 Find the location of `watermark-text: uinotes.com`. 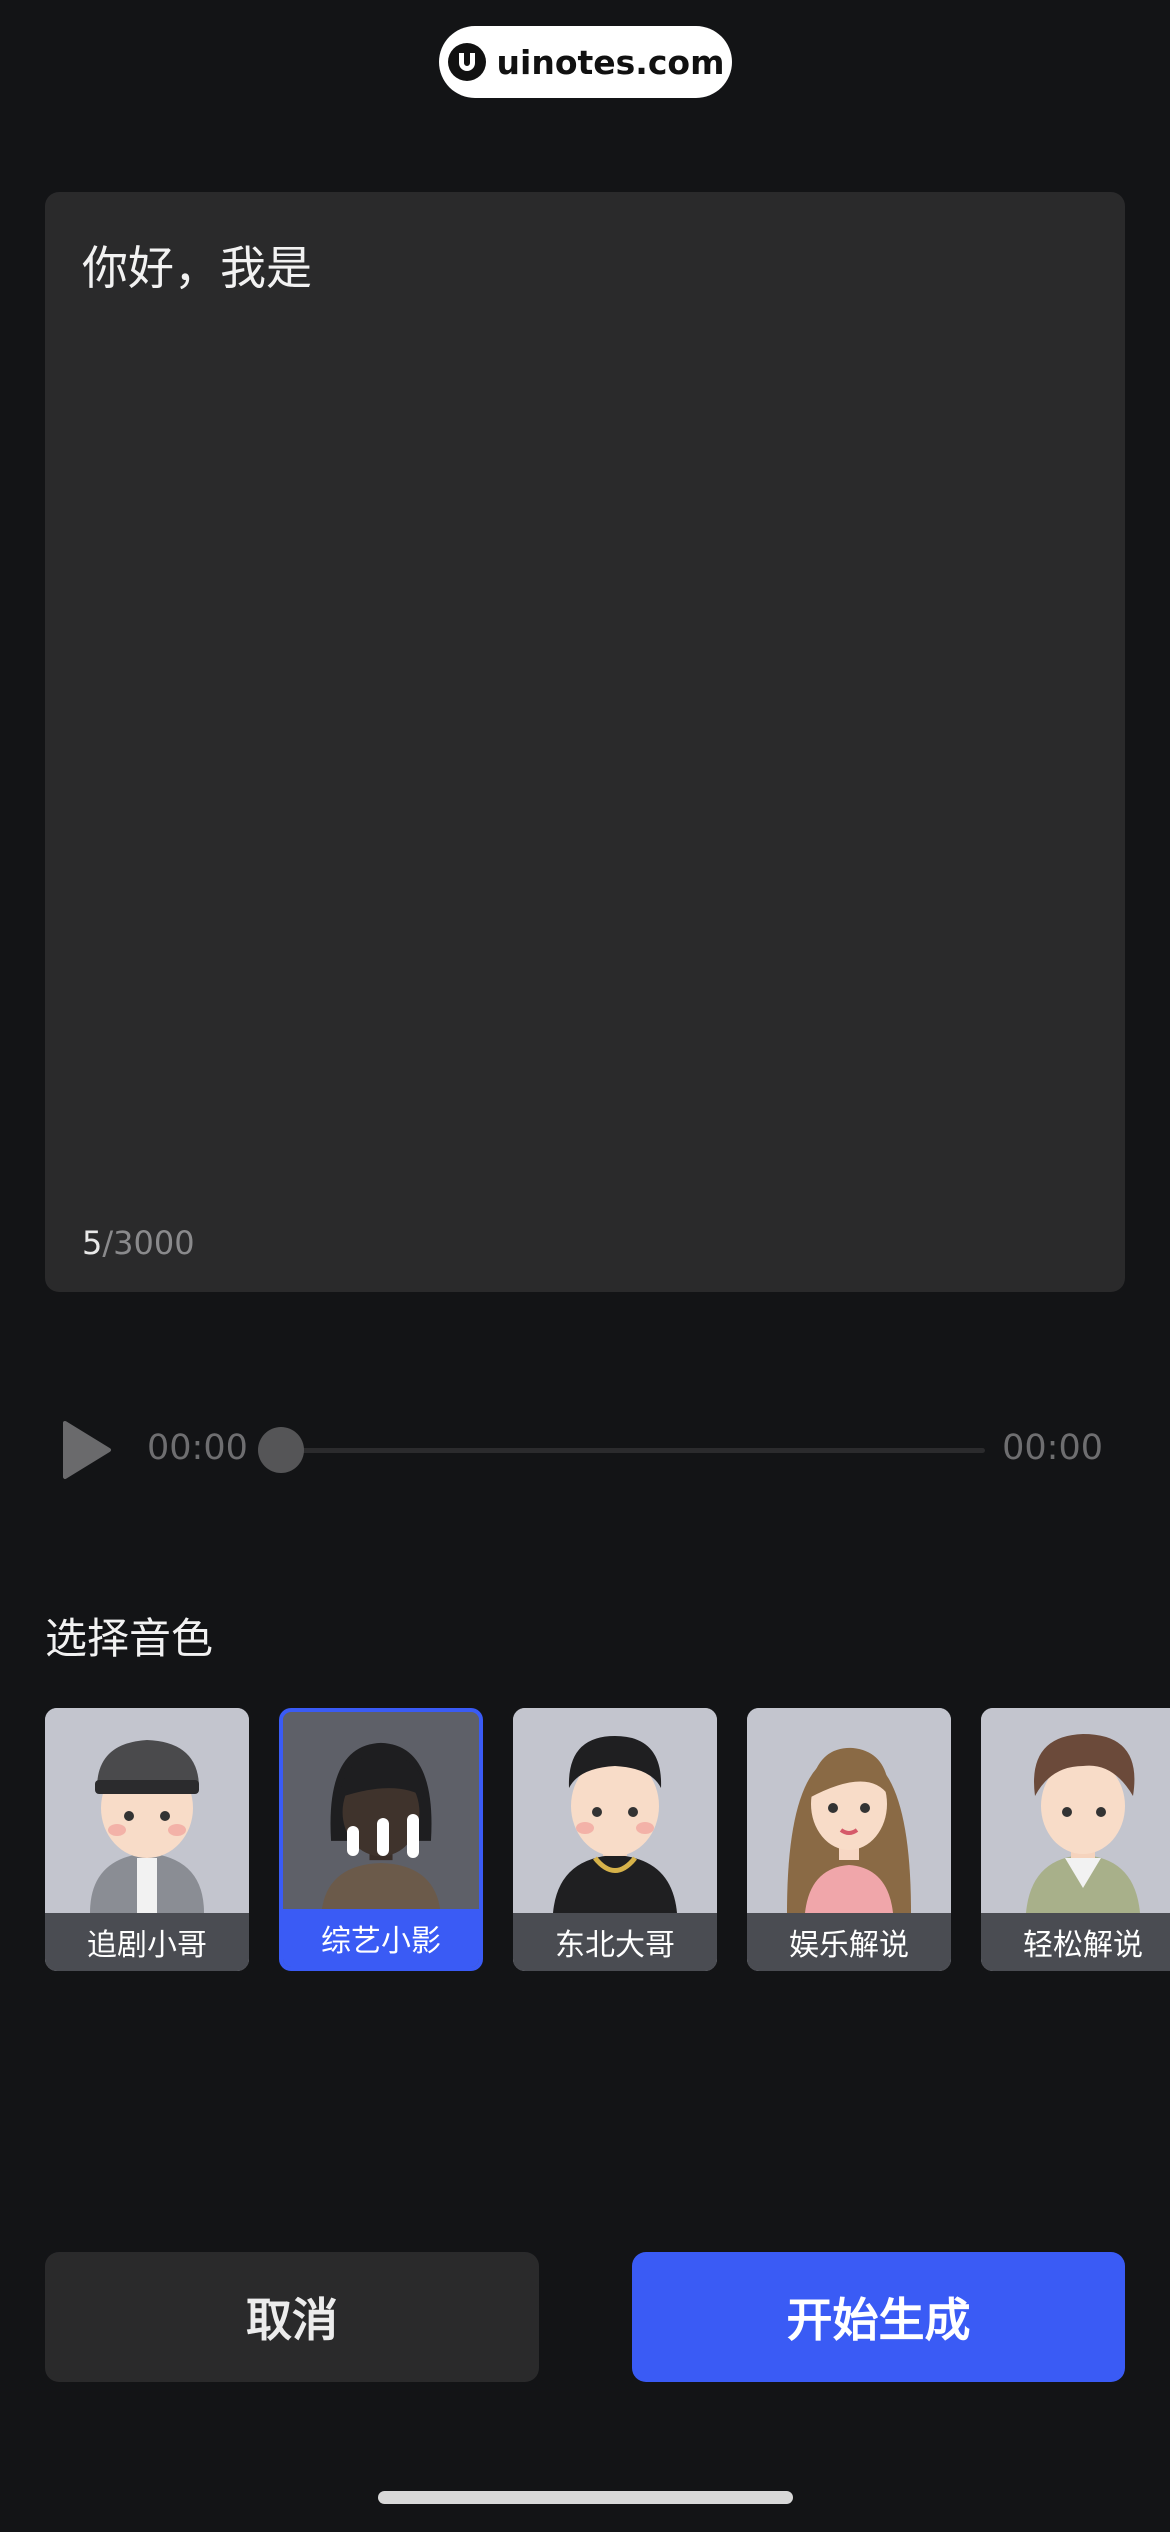

watermark-text: uinotes.com is located at coordinates (610, 62).